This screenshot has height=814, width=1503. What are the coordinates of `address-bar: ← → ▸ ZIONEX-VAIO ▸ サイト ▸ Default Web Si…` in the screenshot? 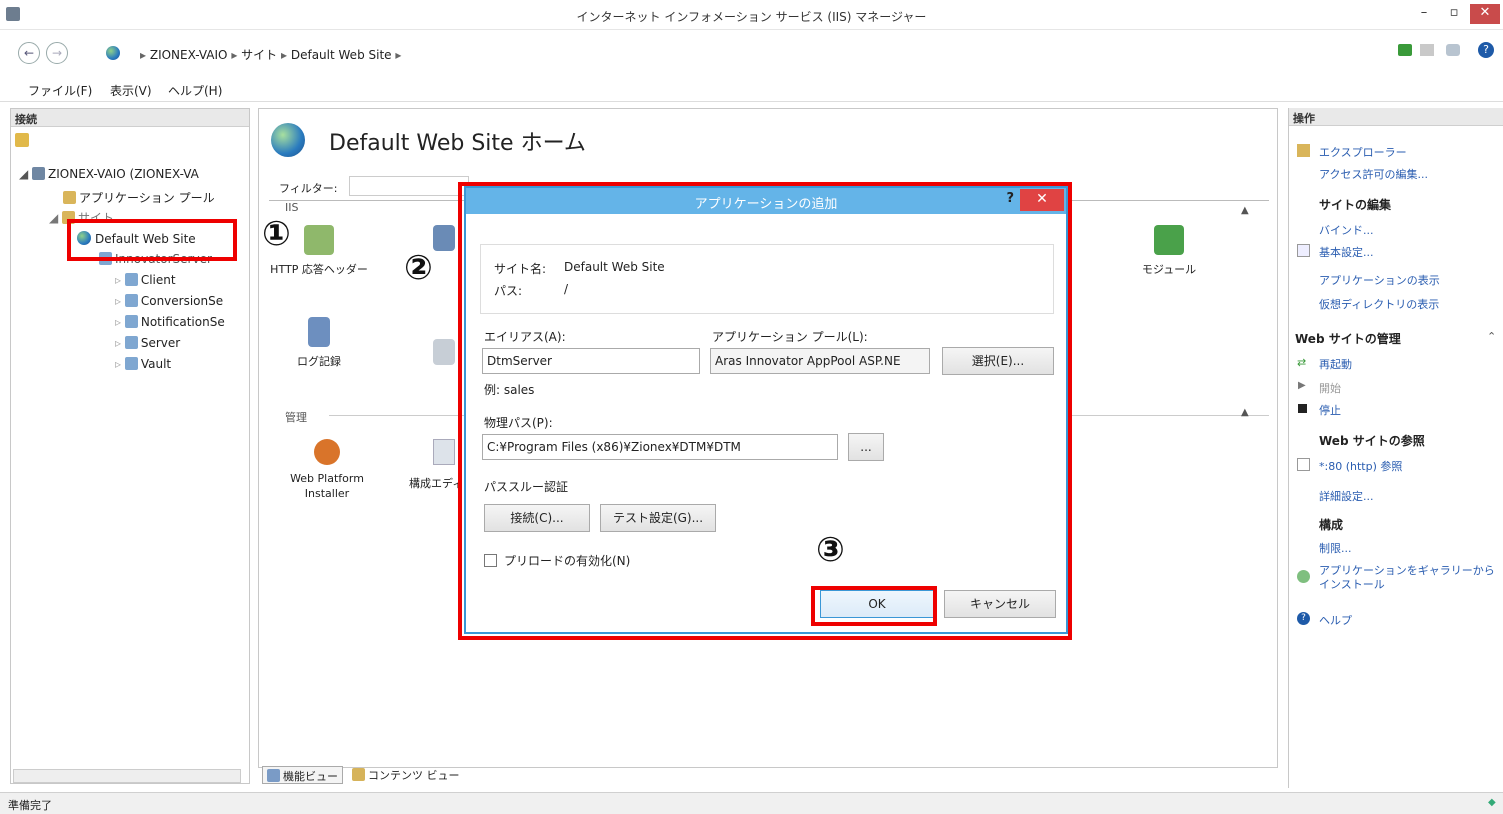 It's located at (751, 53).